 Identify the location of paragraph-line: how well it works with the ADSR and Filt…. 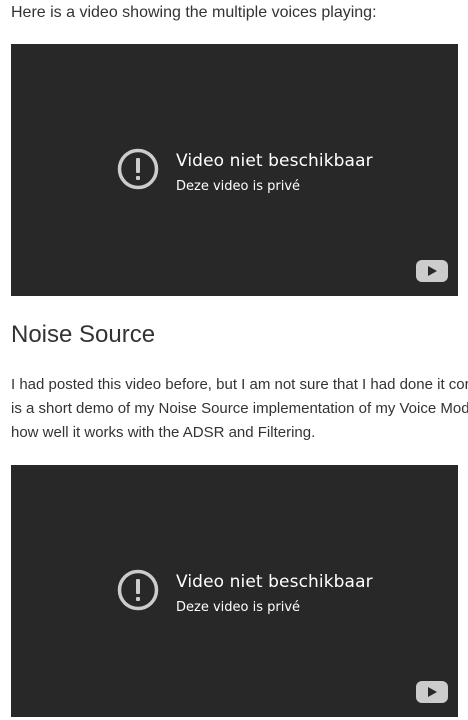
(163, 432).